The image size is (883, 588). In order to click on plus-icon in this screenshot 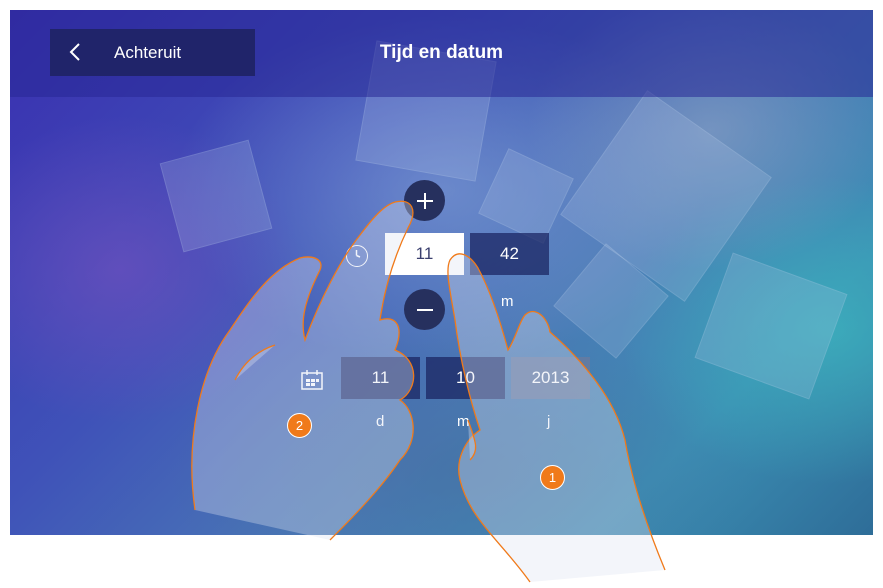, I will do `click(424, 200)`.